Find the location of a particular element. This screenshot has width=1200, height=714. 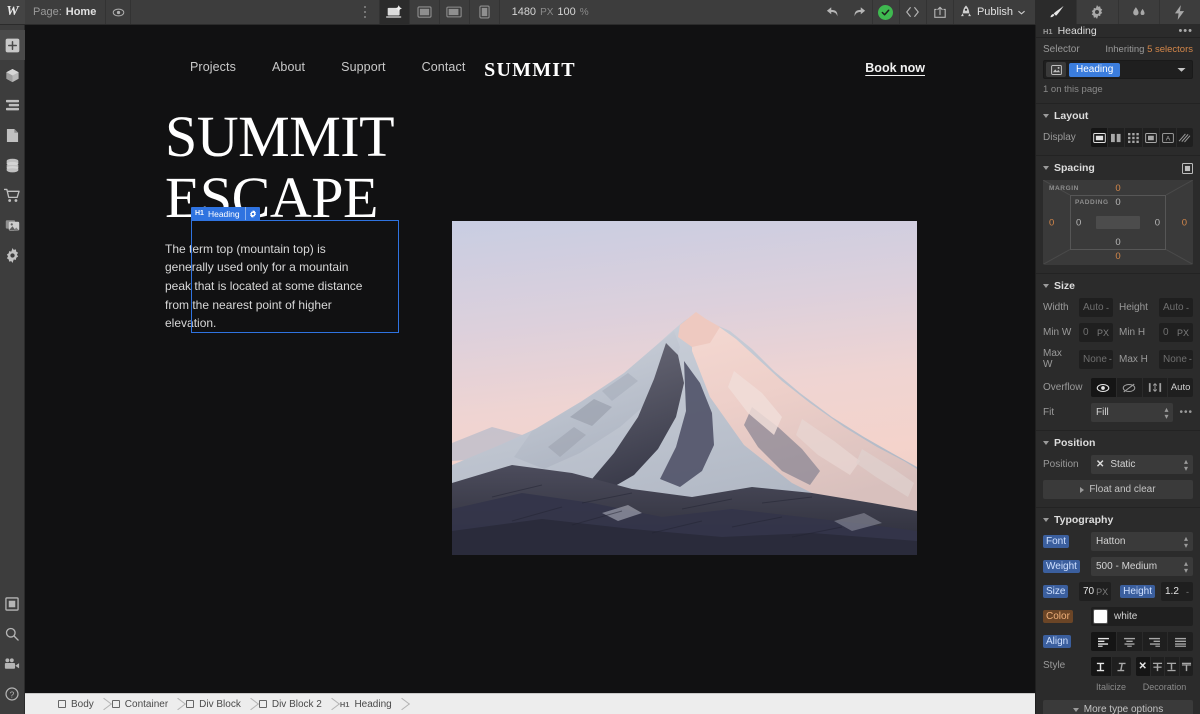

components-button is located at coordinates (12, 75).